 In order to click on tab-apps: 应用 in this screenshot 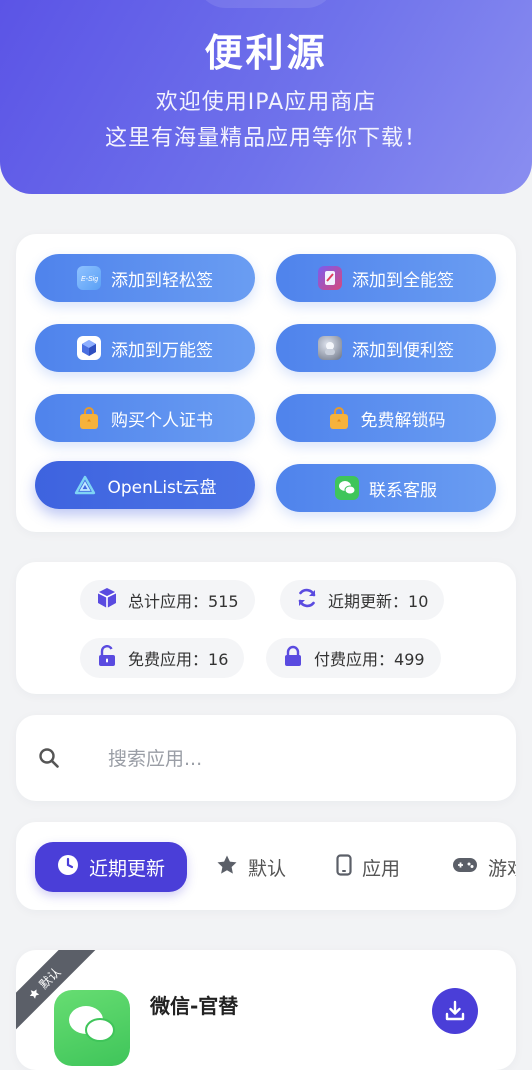, I will do `click(368, 867)`.